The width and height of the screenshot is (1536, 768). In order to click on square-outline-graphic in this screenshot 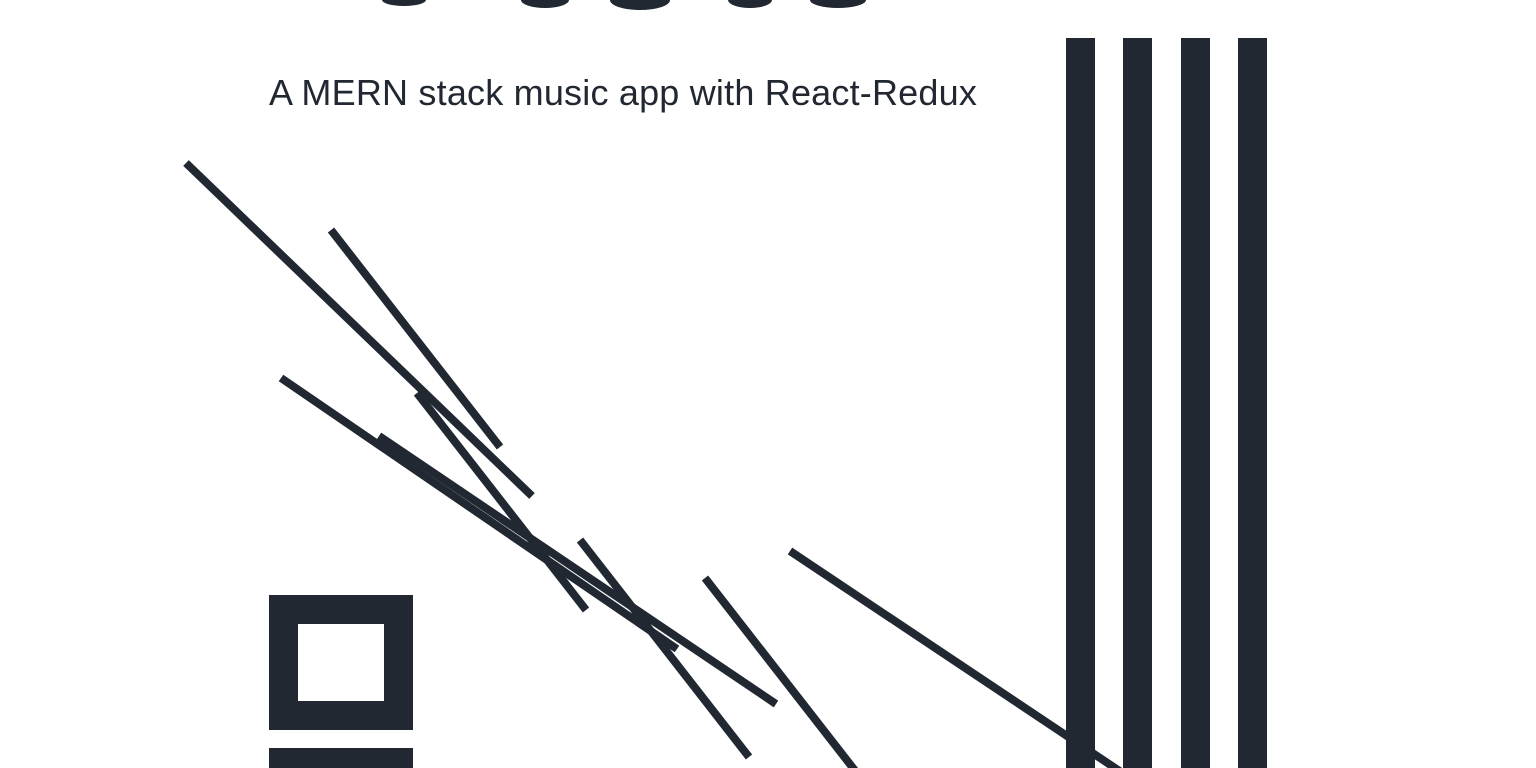, I will do `click(341, 681)`.